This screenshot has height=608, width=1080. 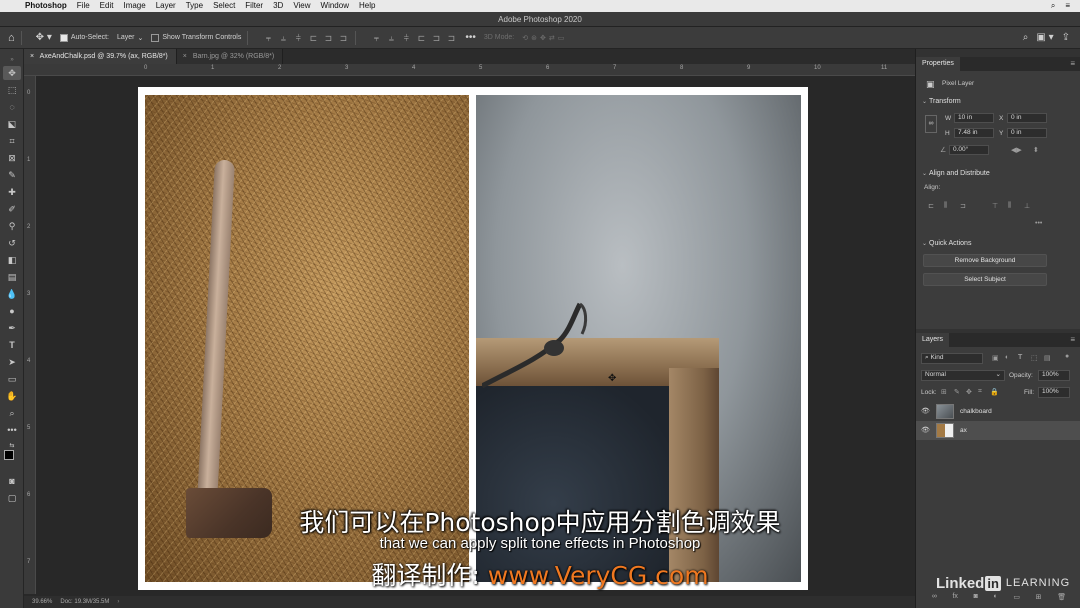 What do you see at coordinates (944, 392) in the screenshot?
I see `lock-transparent-icon: ⊞` at bounding box center [944, 392].